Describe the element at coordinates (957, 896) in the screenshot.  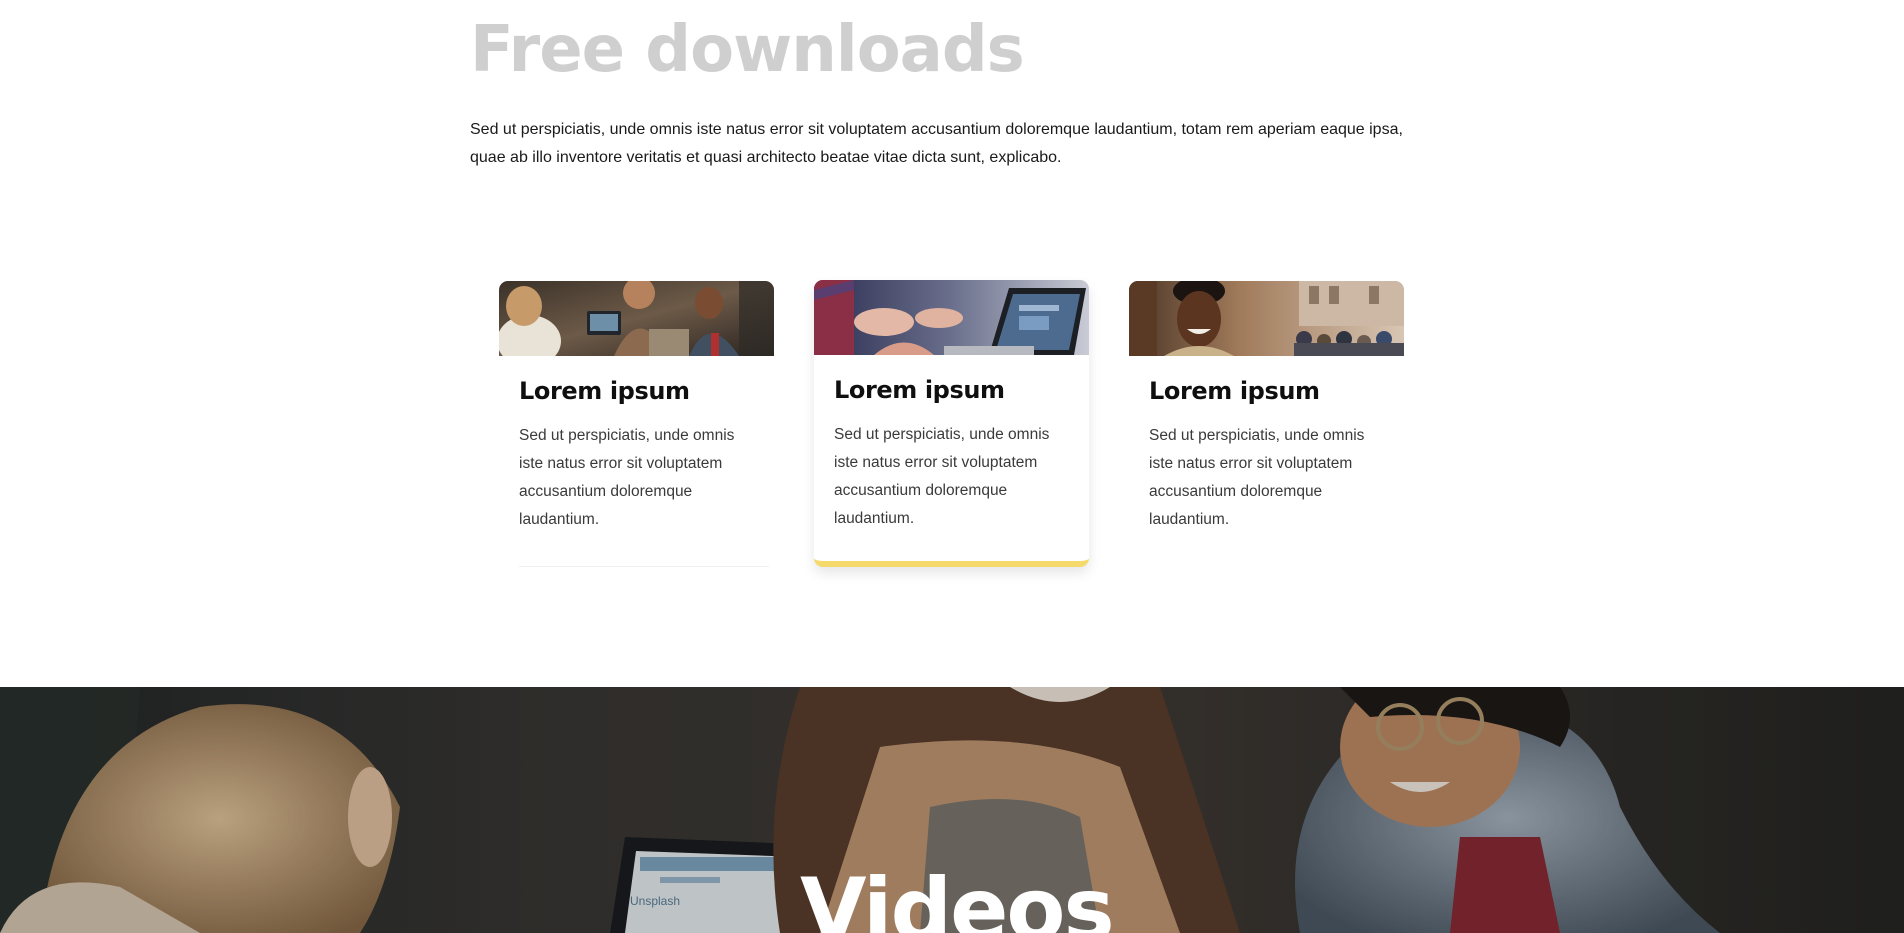
I see `videos-title: Videos` at that location.